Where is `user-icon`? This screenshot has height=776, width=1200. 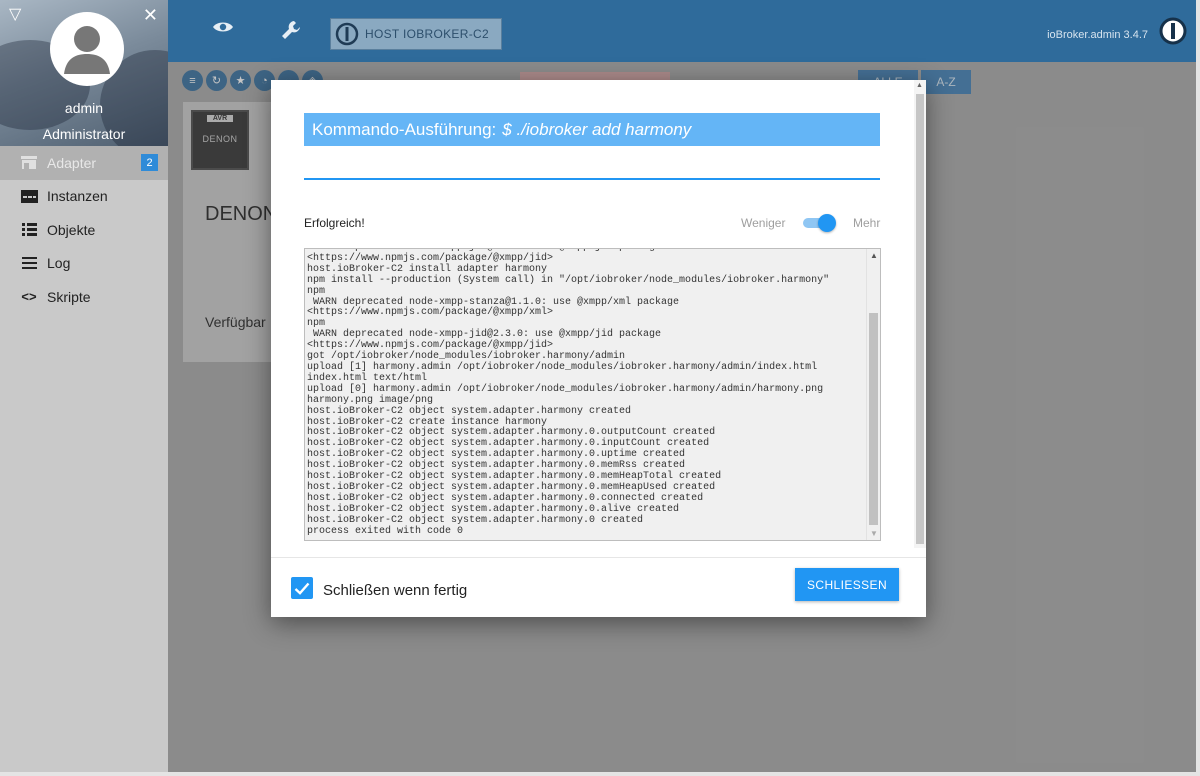
user-icon is located at coordinates (87, 50).